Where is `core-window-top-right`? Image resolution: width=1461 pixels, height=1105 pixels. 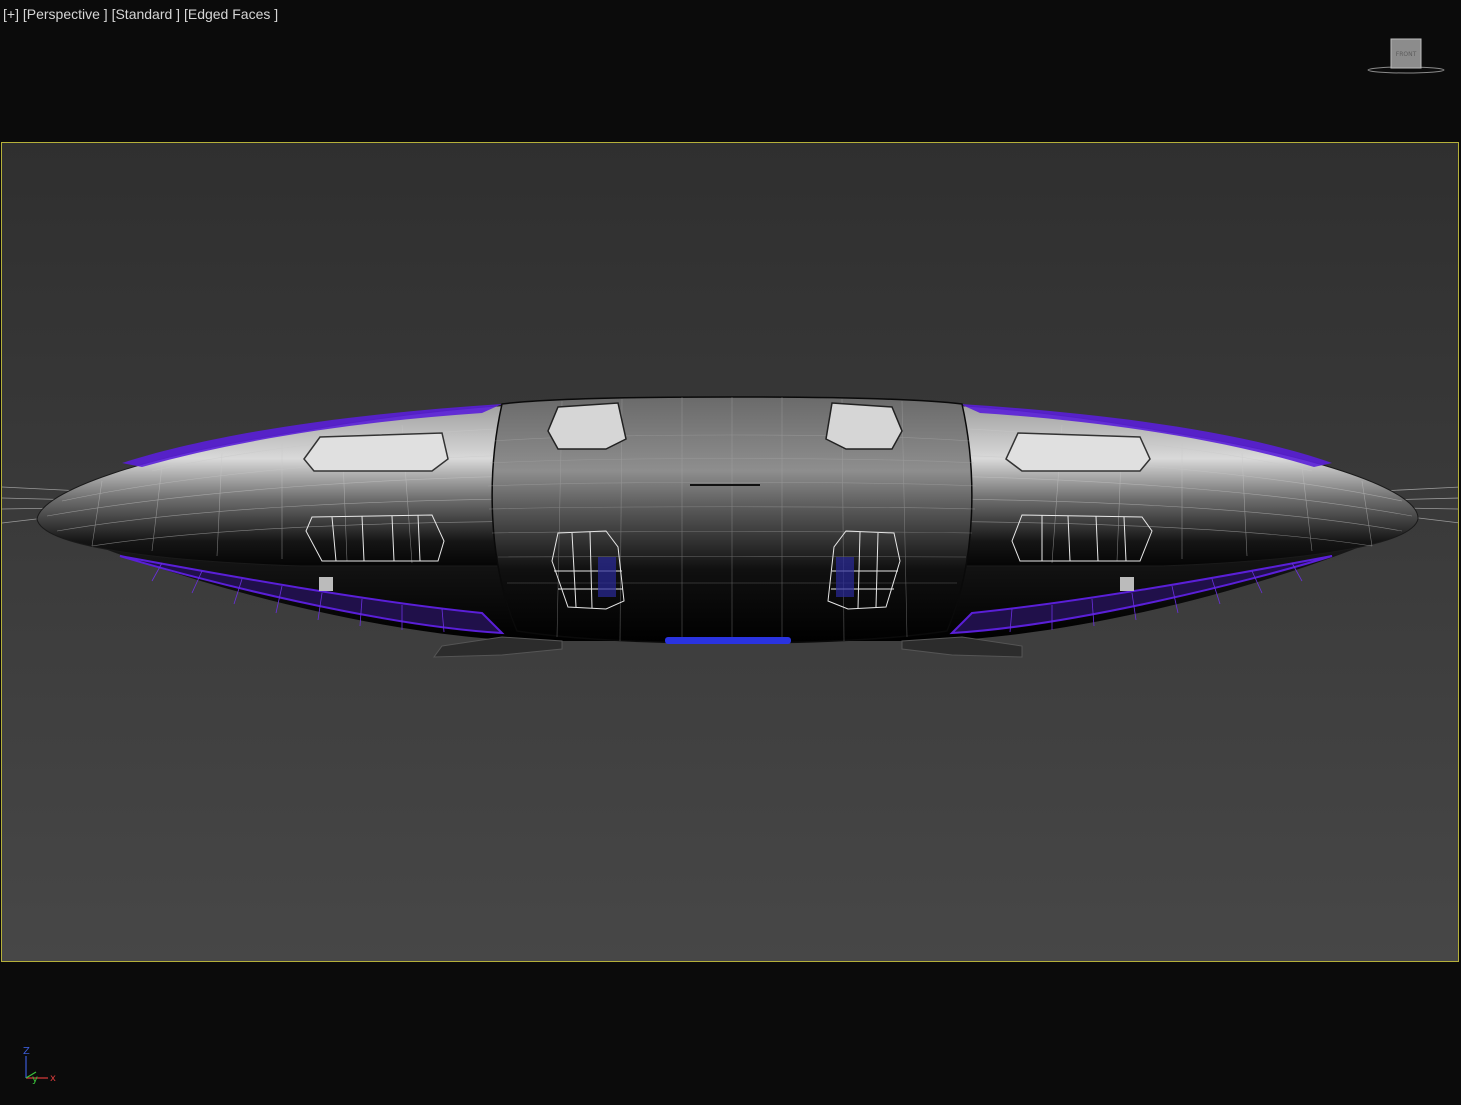 core-window-top-right is located at coordinates (864, 426).